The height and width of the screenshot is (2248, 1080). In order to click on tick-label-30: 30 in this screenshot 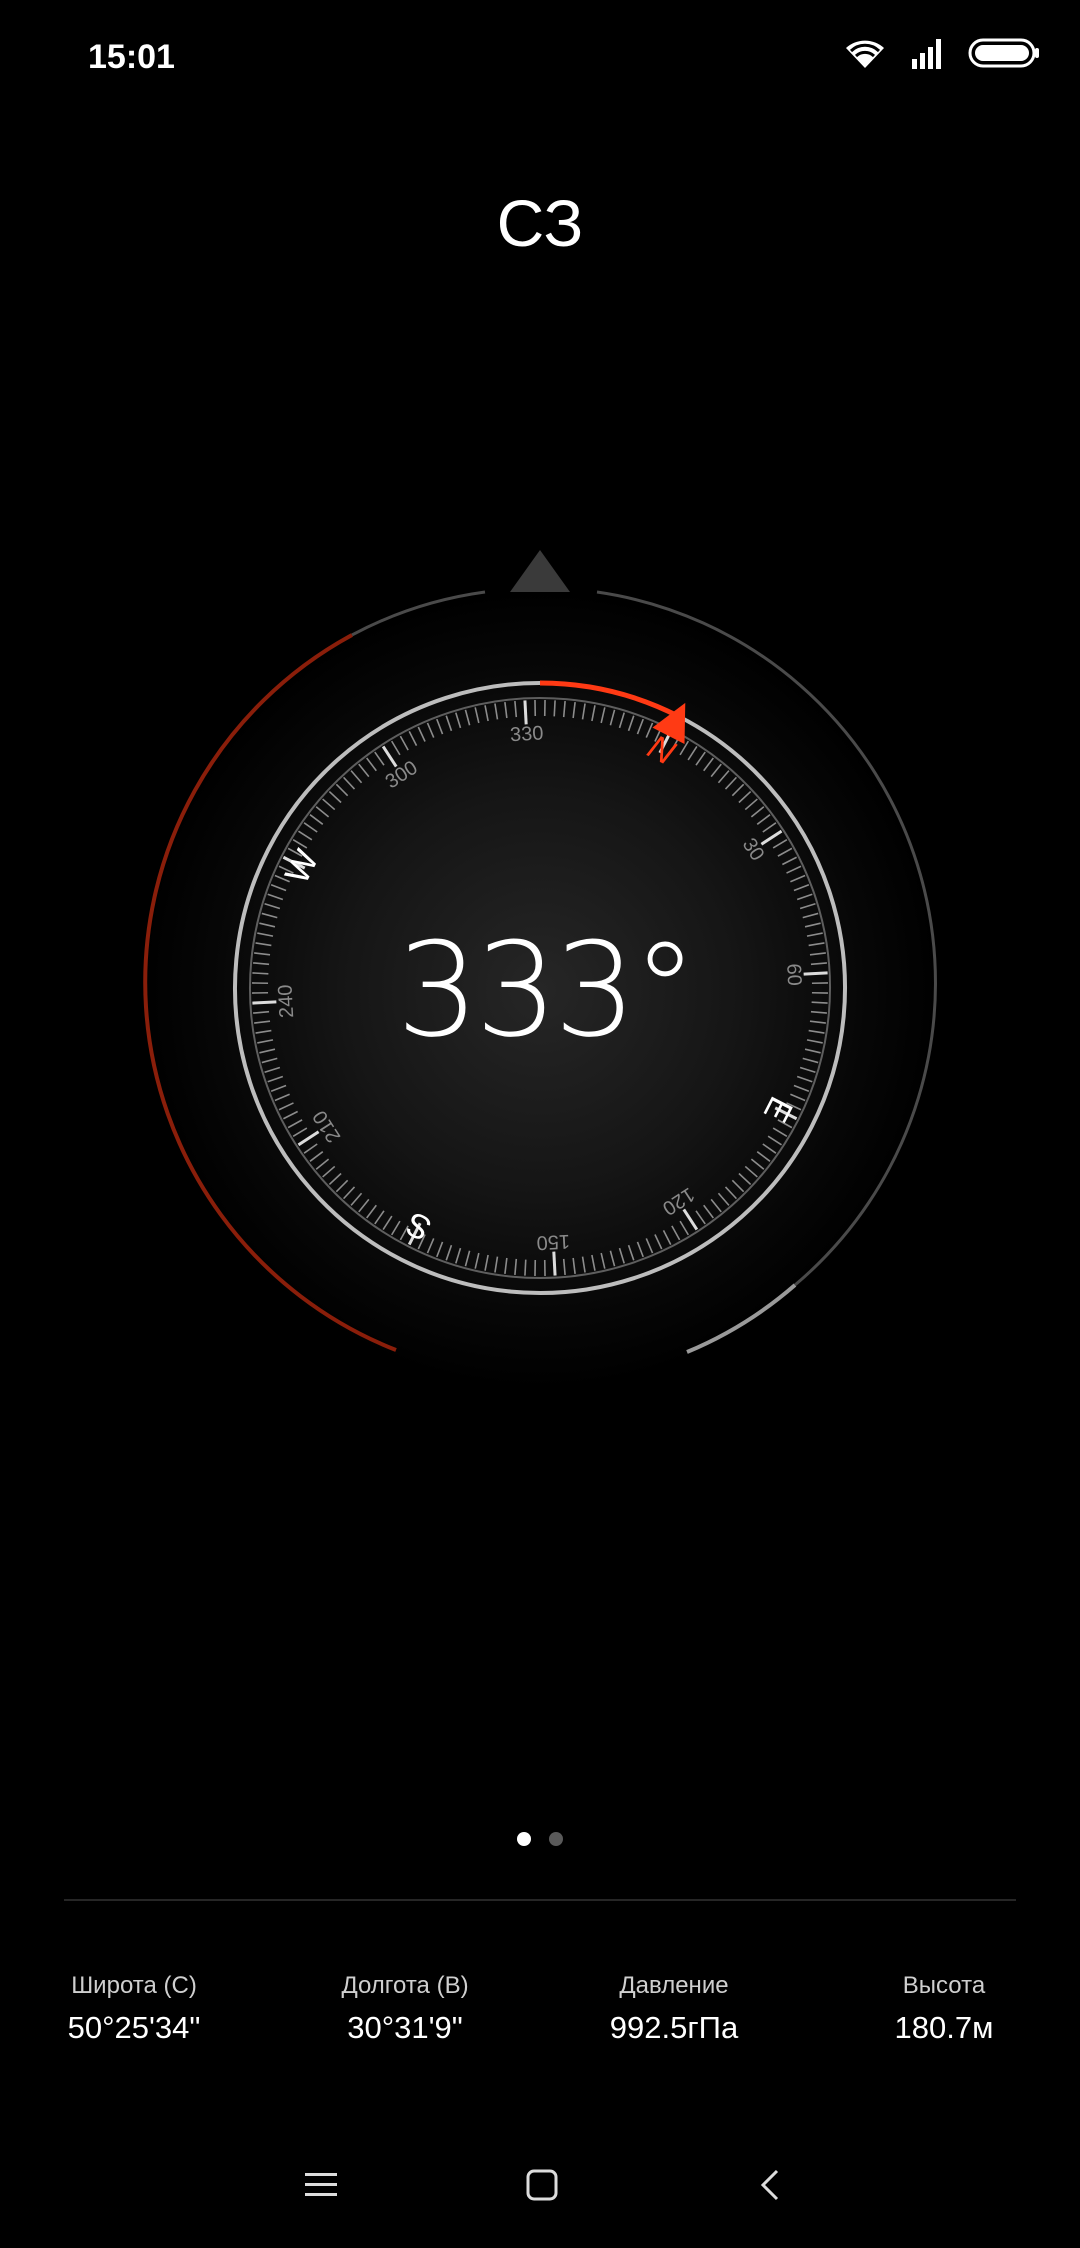, I will do `click(753, 849)`.